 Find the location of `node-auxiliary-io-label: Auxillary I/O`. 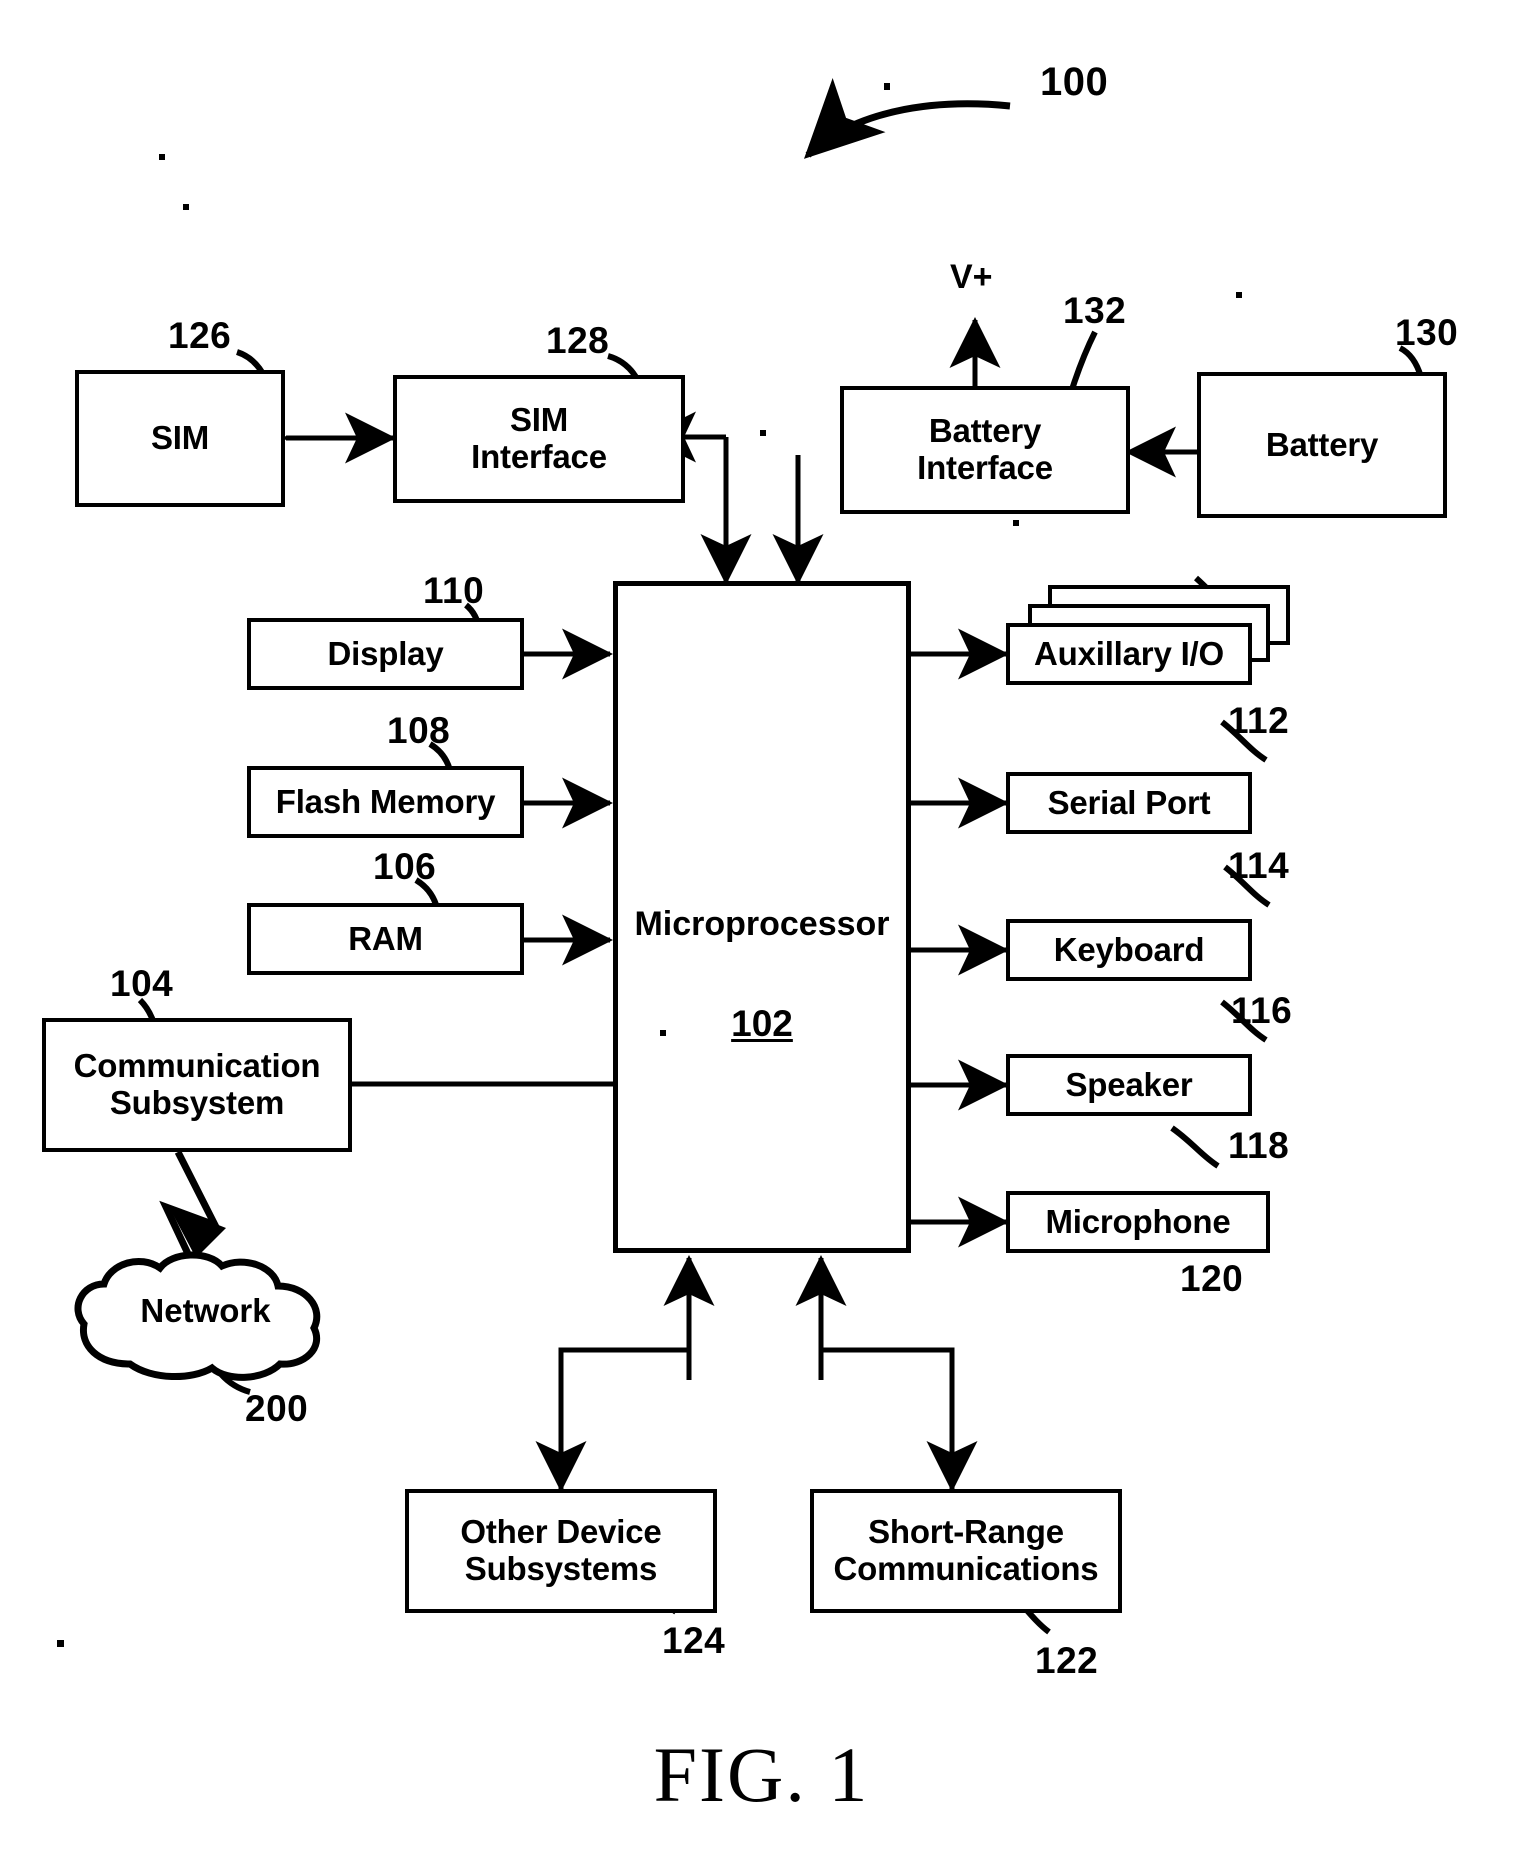

node-auxiliary-io-label: Auxillary I/O is located at coordinates (1129, 653).